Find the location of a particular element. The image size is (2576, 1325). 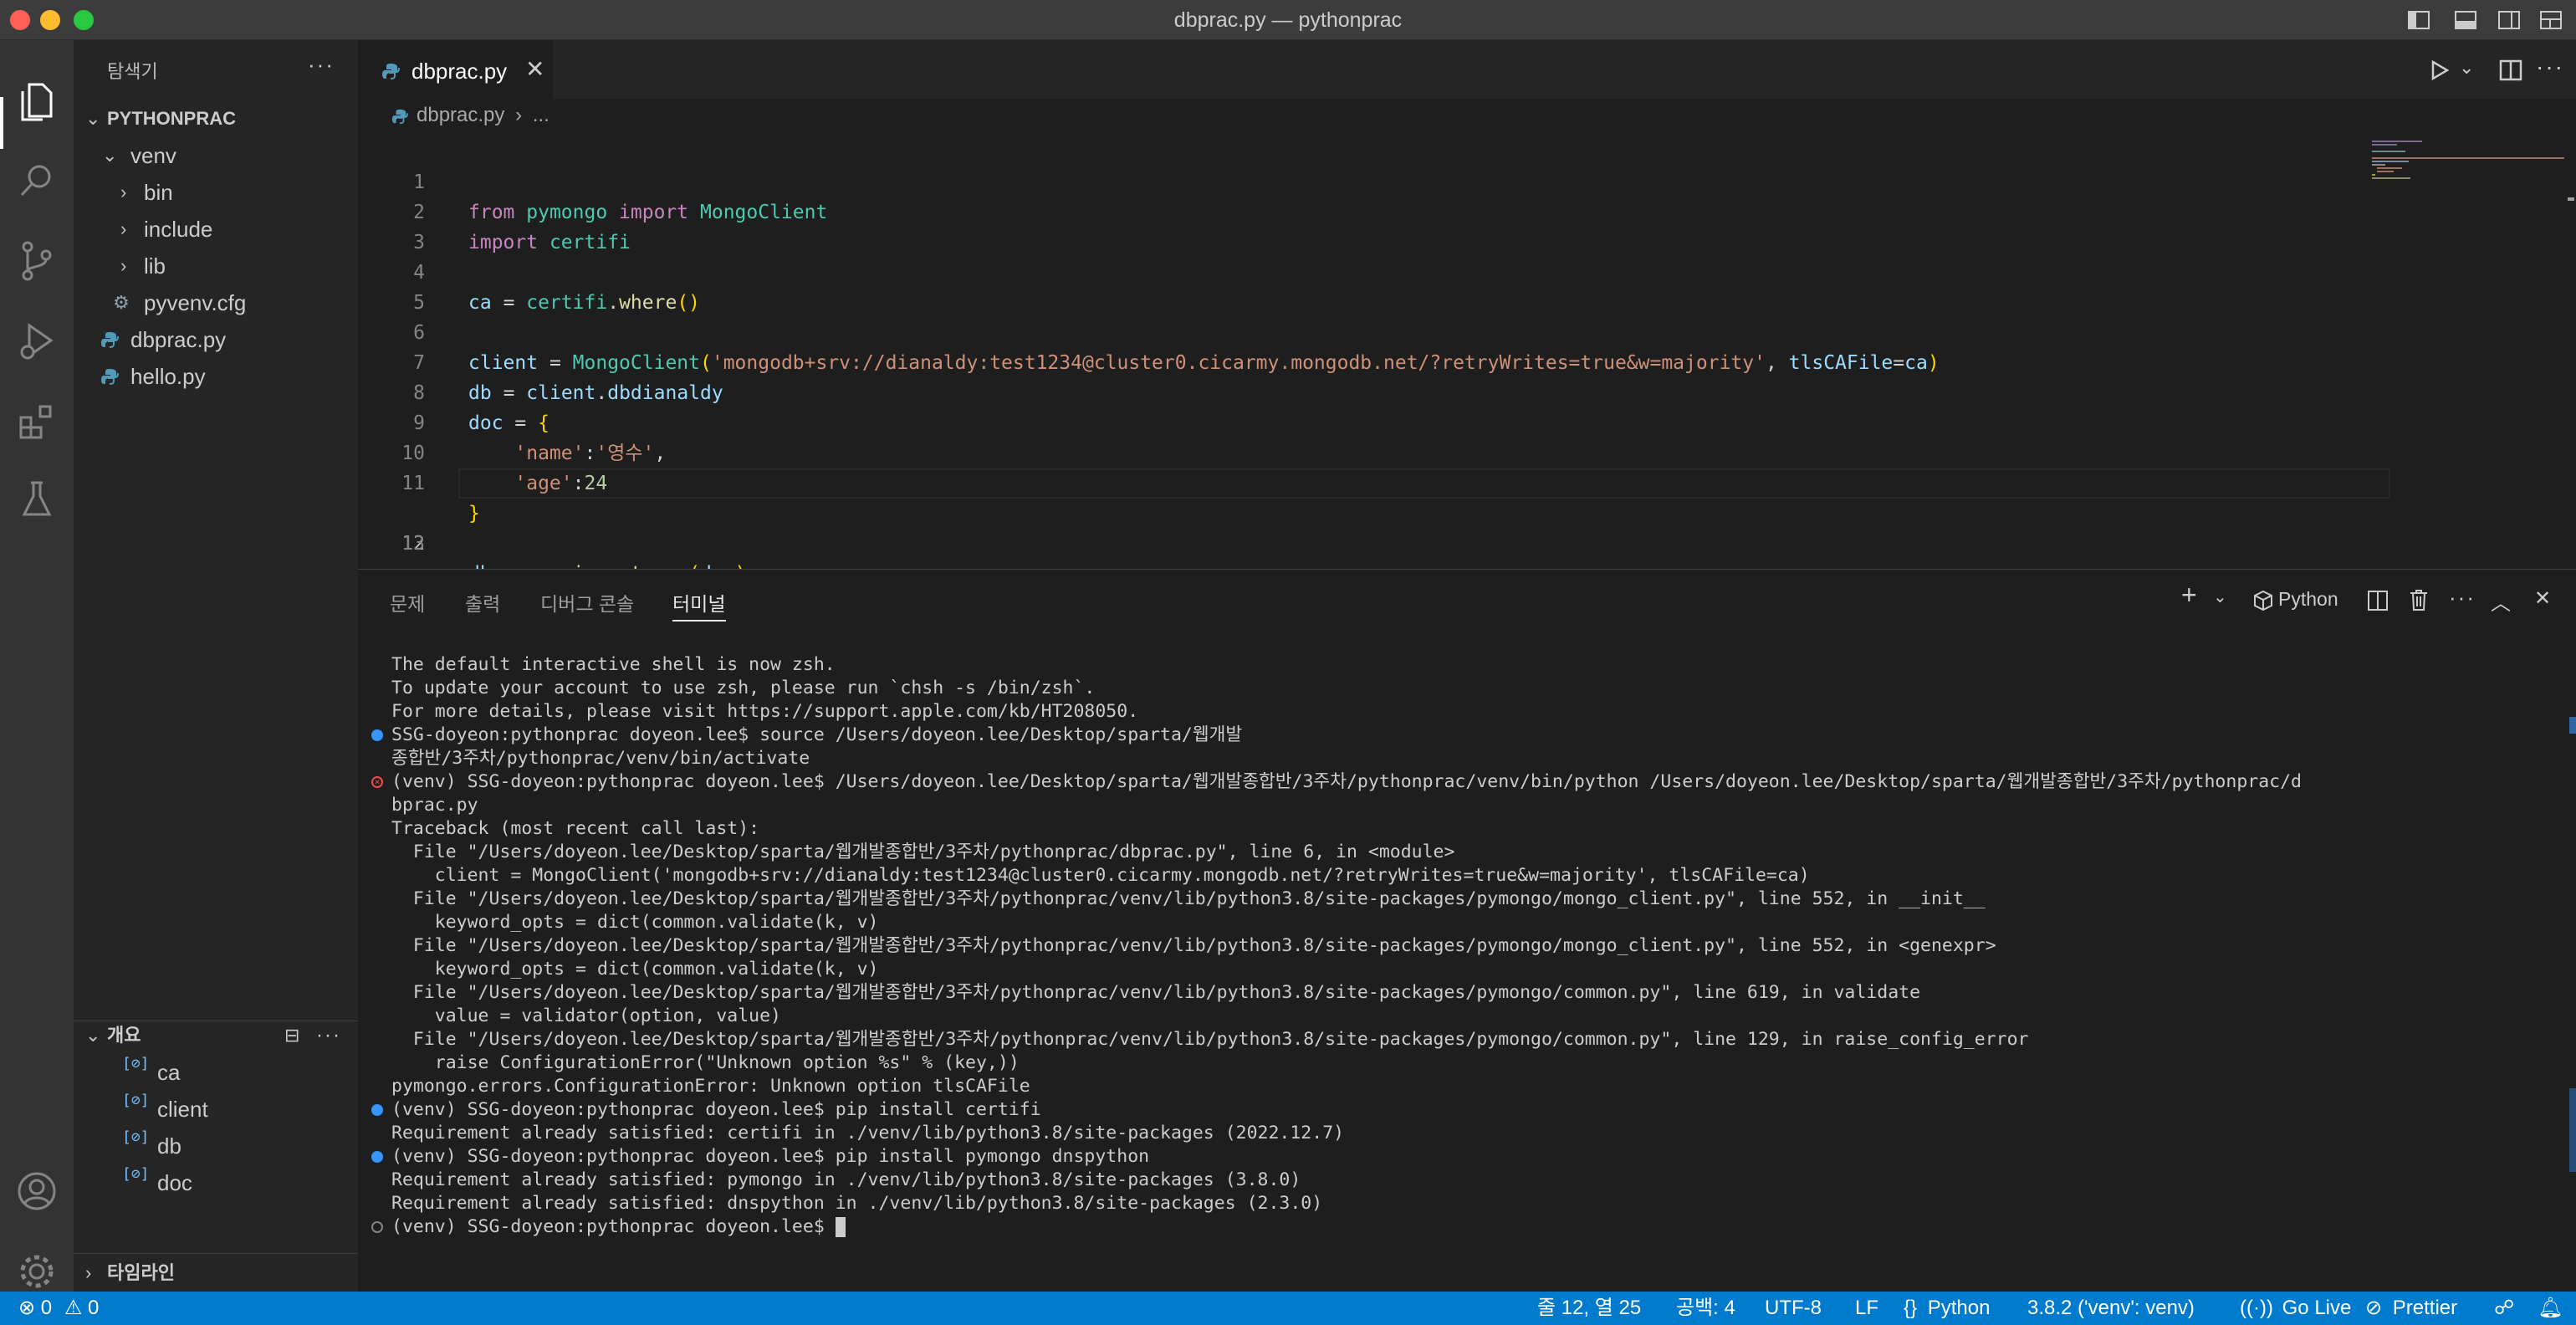

command-error-decoration-icon: × is located at coordinates (377, 782).